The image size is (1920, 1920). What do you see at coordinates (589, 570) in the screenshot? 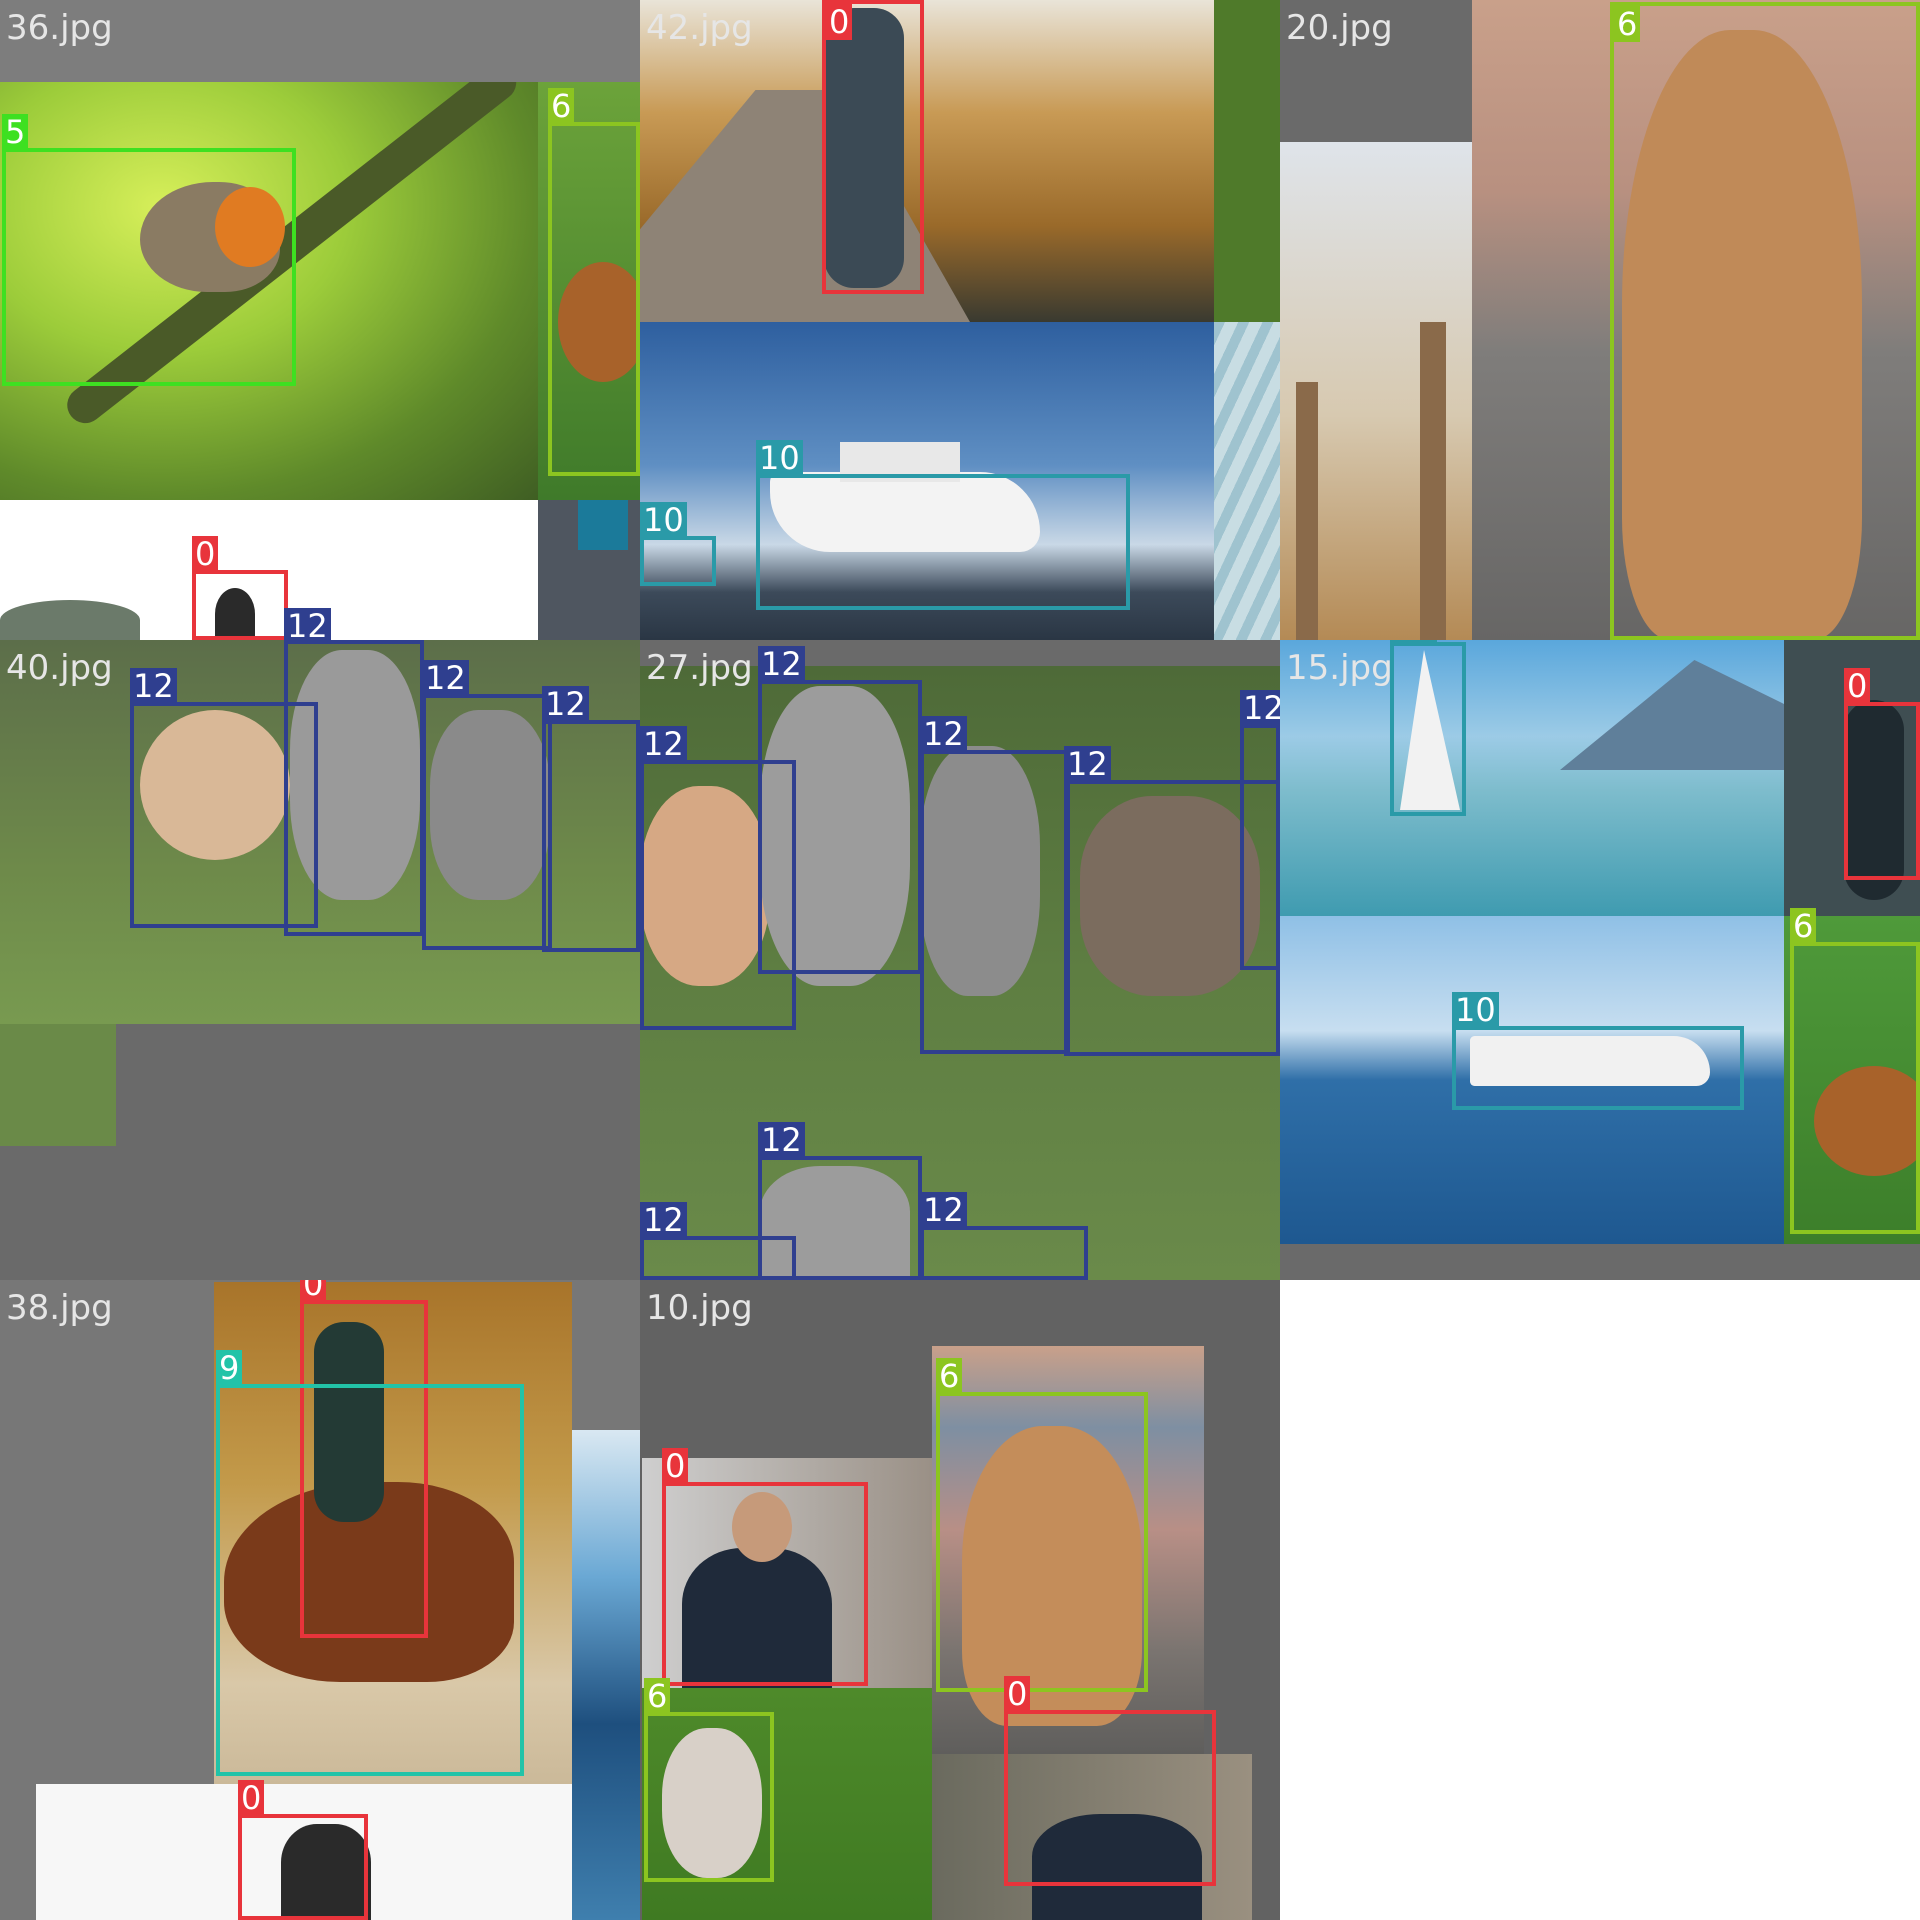
I see `street-photo-strip` at bounding box center [589, 570].